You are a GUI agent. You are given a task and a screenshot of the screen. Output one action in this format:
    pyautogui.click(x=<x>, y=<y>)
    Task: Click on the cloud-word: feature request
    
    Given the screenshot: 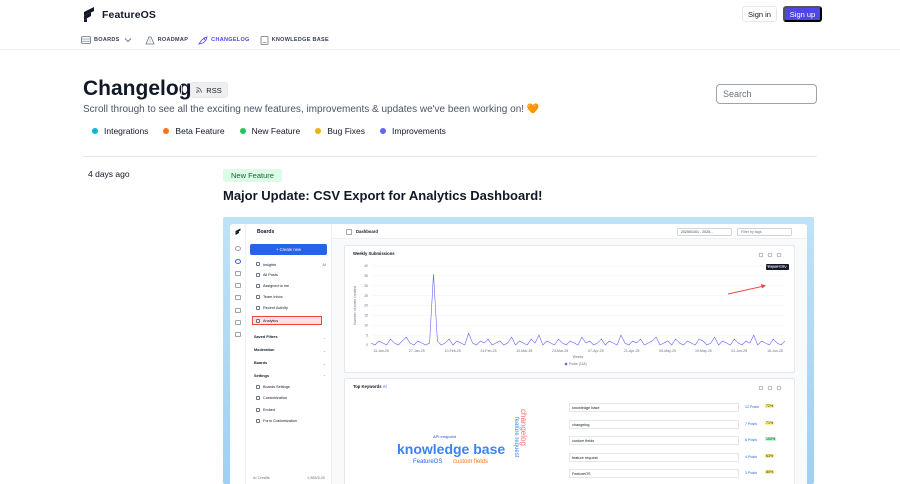 What is the action you would take?
    pyautogui.click(x=516, y=437)
    